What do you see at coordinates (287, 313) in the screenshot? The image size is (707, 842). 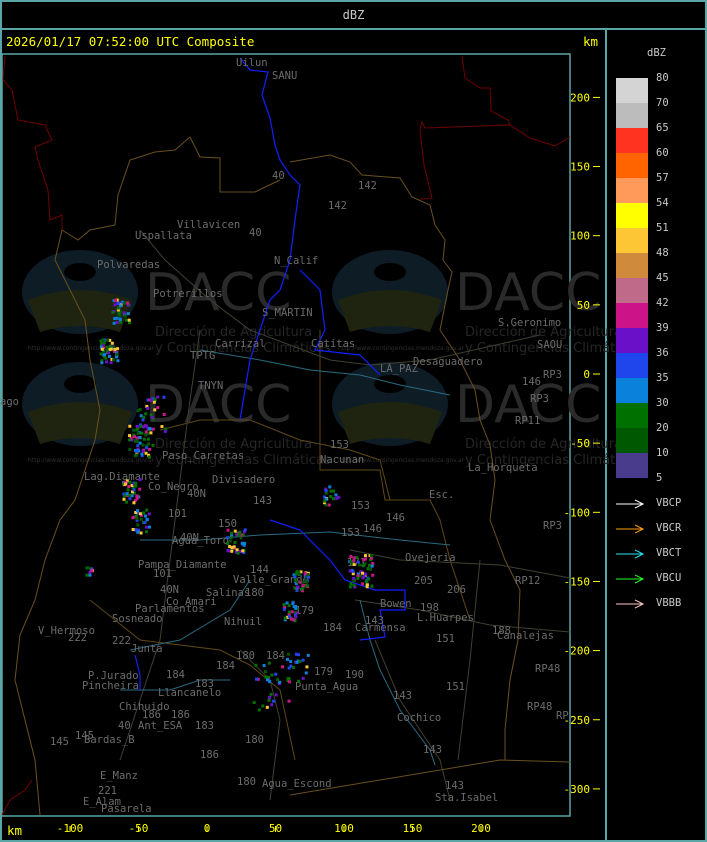 I see `place-label: S_MARTIN` at bounding box center [287, 313].